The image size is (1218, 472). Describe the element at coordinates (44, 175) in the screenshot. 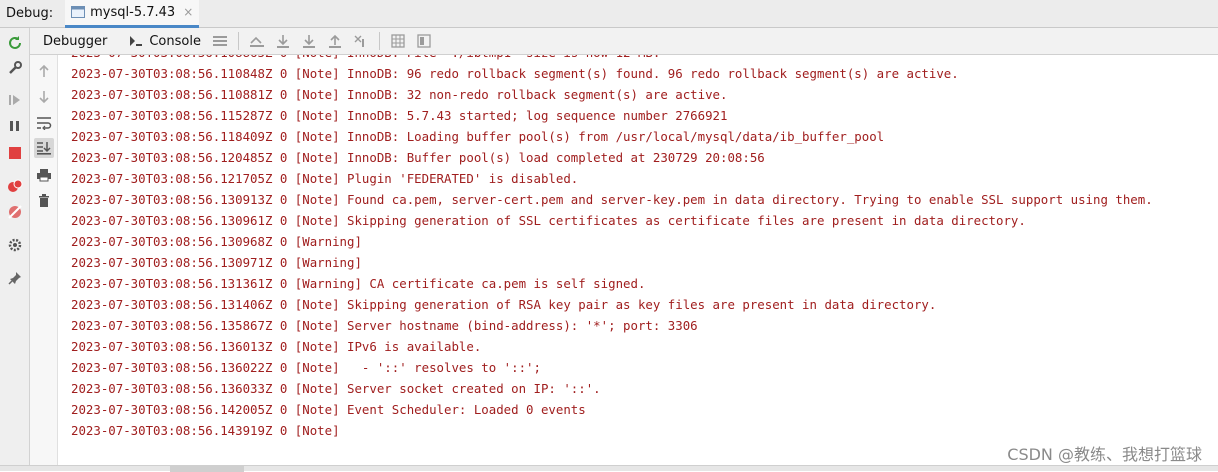

I see `print-icon` at that location.